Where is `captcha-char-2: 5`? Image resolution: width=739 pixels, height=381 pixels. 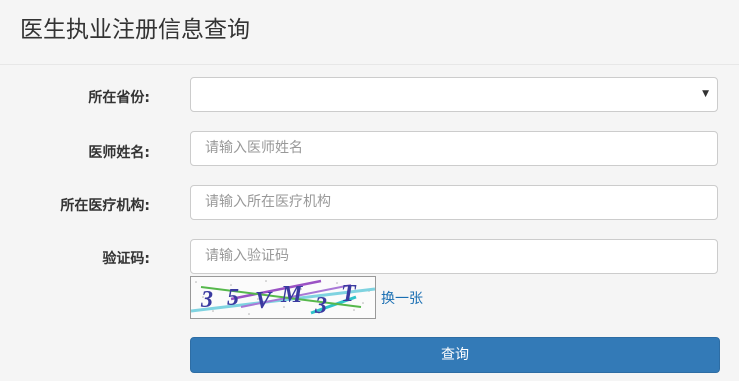 captcha-char-2: 5 is located at coordinates (233, 298).